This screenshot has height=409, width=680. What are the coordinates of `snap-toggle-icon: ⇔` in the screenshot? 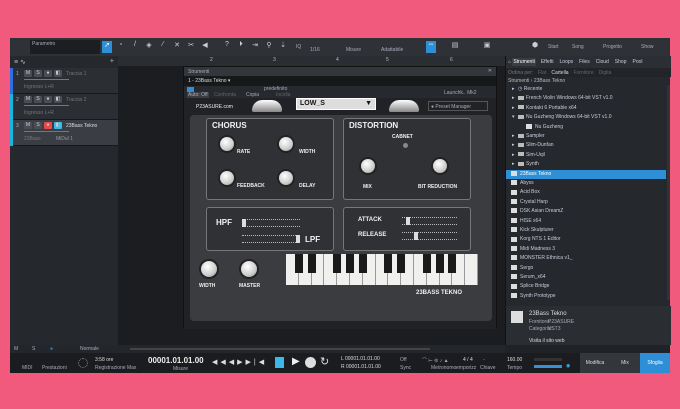 It's located at (431, 47).